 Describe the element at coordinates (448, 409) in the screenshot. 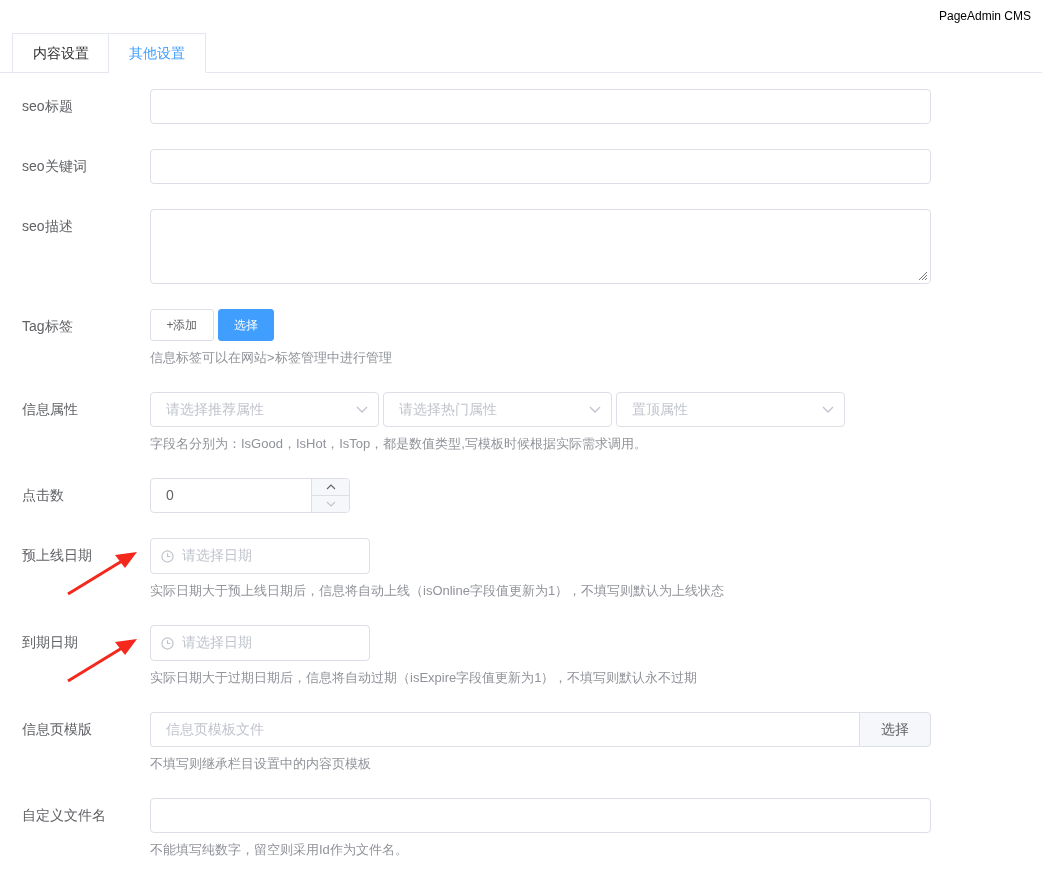

I see `placeholder-text: 请选择热门属性` at that location.